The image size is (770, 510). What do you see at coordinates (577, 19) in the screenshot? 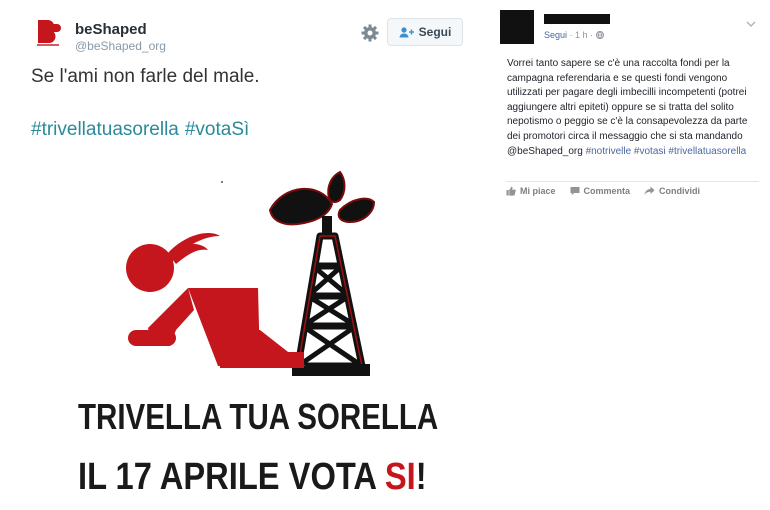
I see `redacted-username` at bounding box center [577, 19].